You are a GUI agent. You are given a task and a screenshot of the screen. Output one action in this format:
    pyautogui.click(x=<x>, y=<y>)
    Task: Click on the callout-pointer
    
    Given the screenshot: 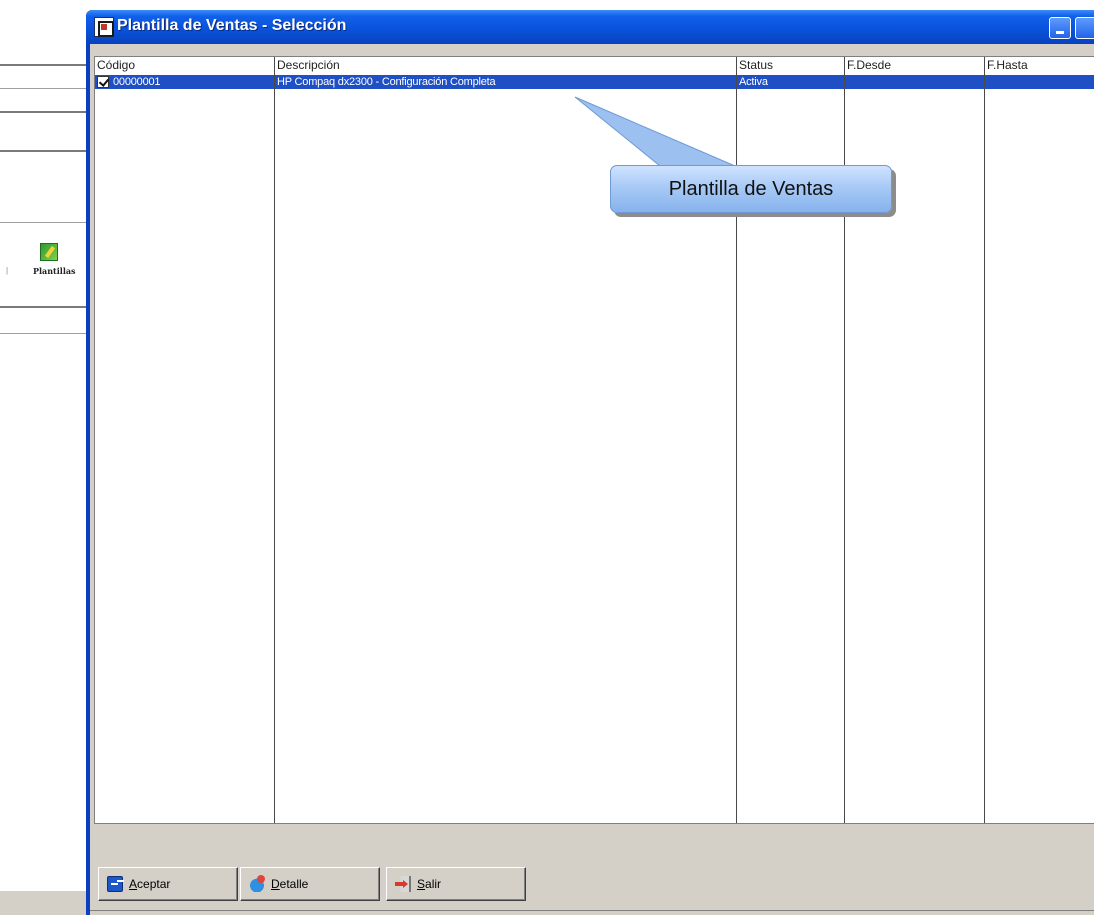 What is the action you would take?
    pyautogui.click(x=655, y=131)
    